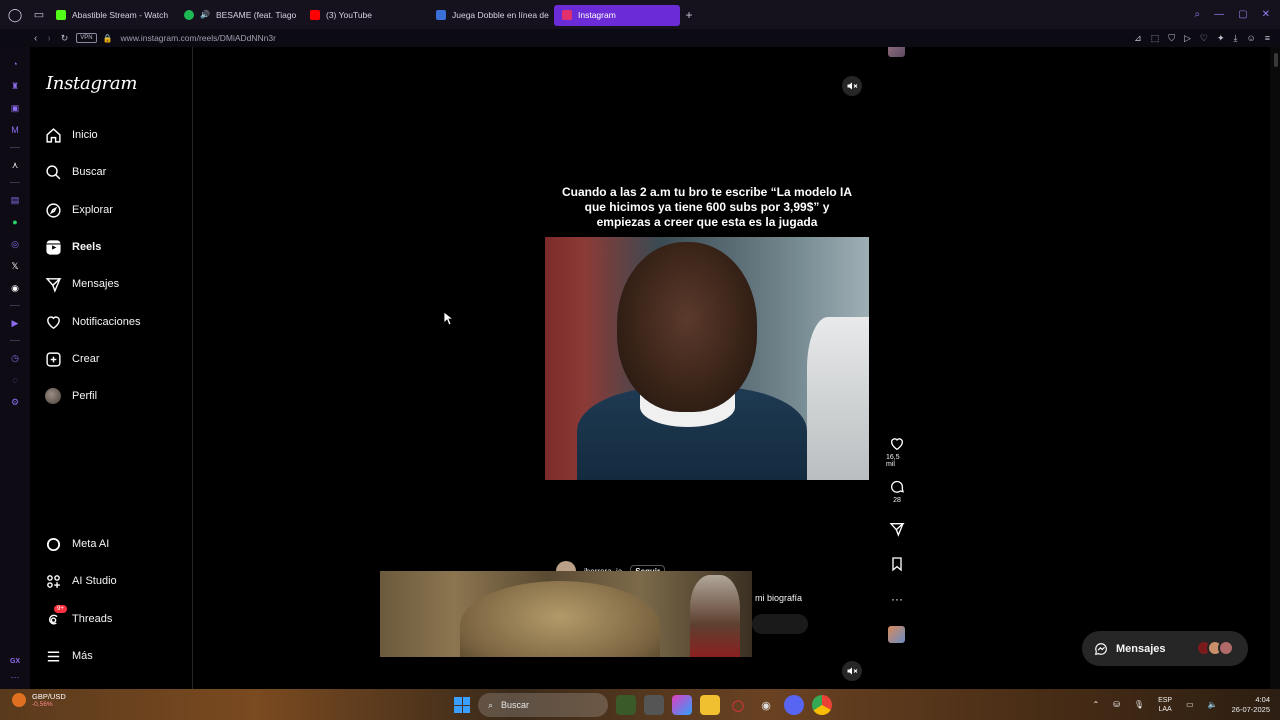 This screenshot has height=720, width=1280. Describe the element at coordinates (682, 705) in the screenshot. I see `copilot-icon` at that location.